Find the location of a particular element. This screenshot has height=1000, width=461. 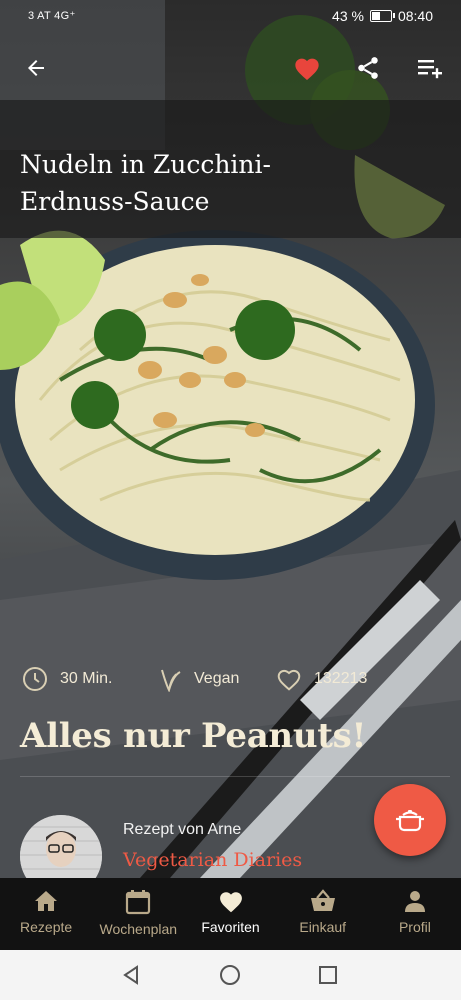

recipe-headline: Alles nur Peanuts! is located at coordinates (193, 736).